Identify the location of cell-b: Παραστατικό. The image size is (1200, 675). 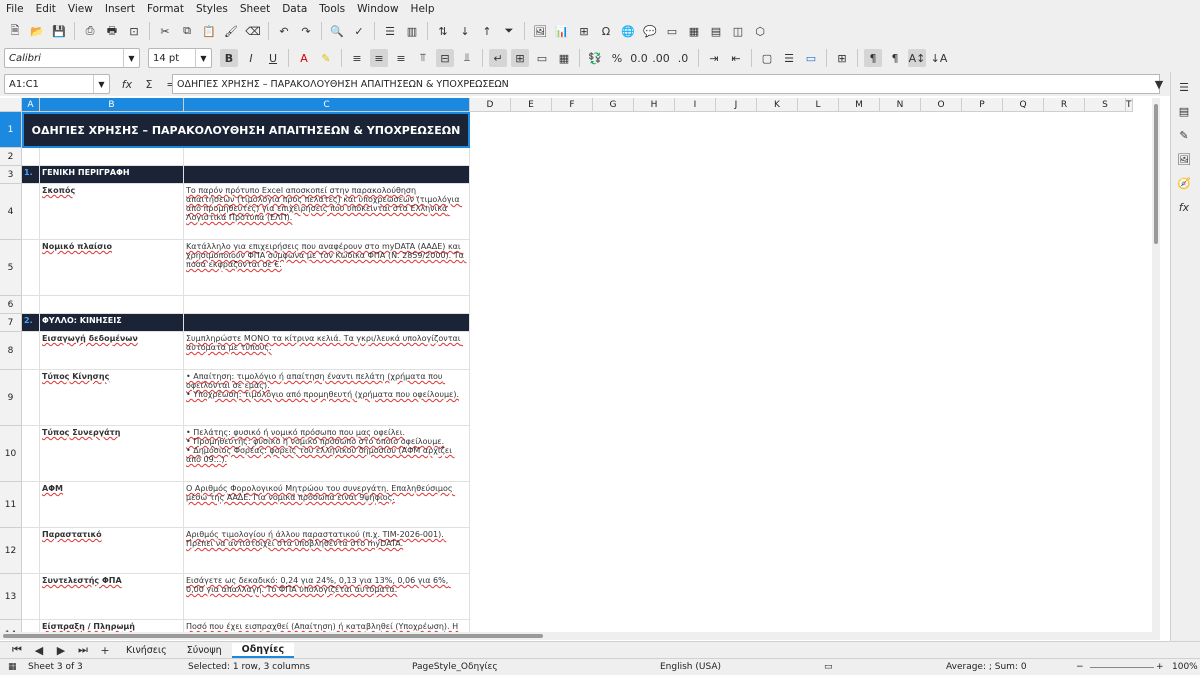
(112, 551).